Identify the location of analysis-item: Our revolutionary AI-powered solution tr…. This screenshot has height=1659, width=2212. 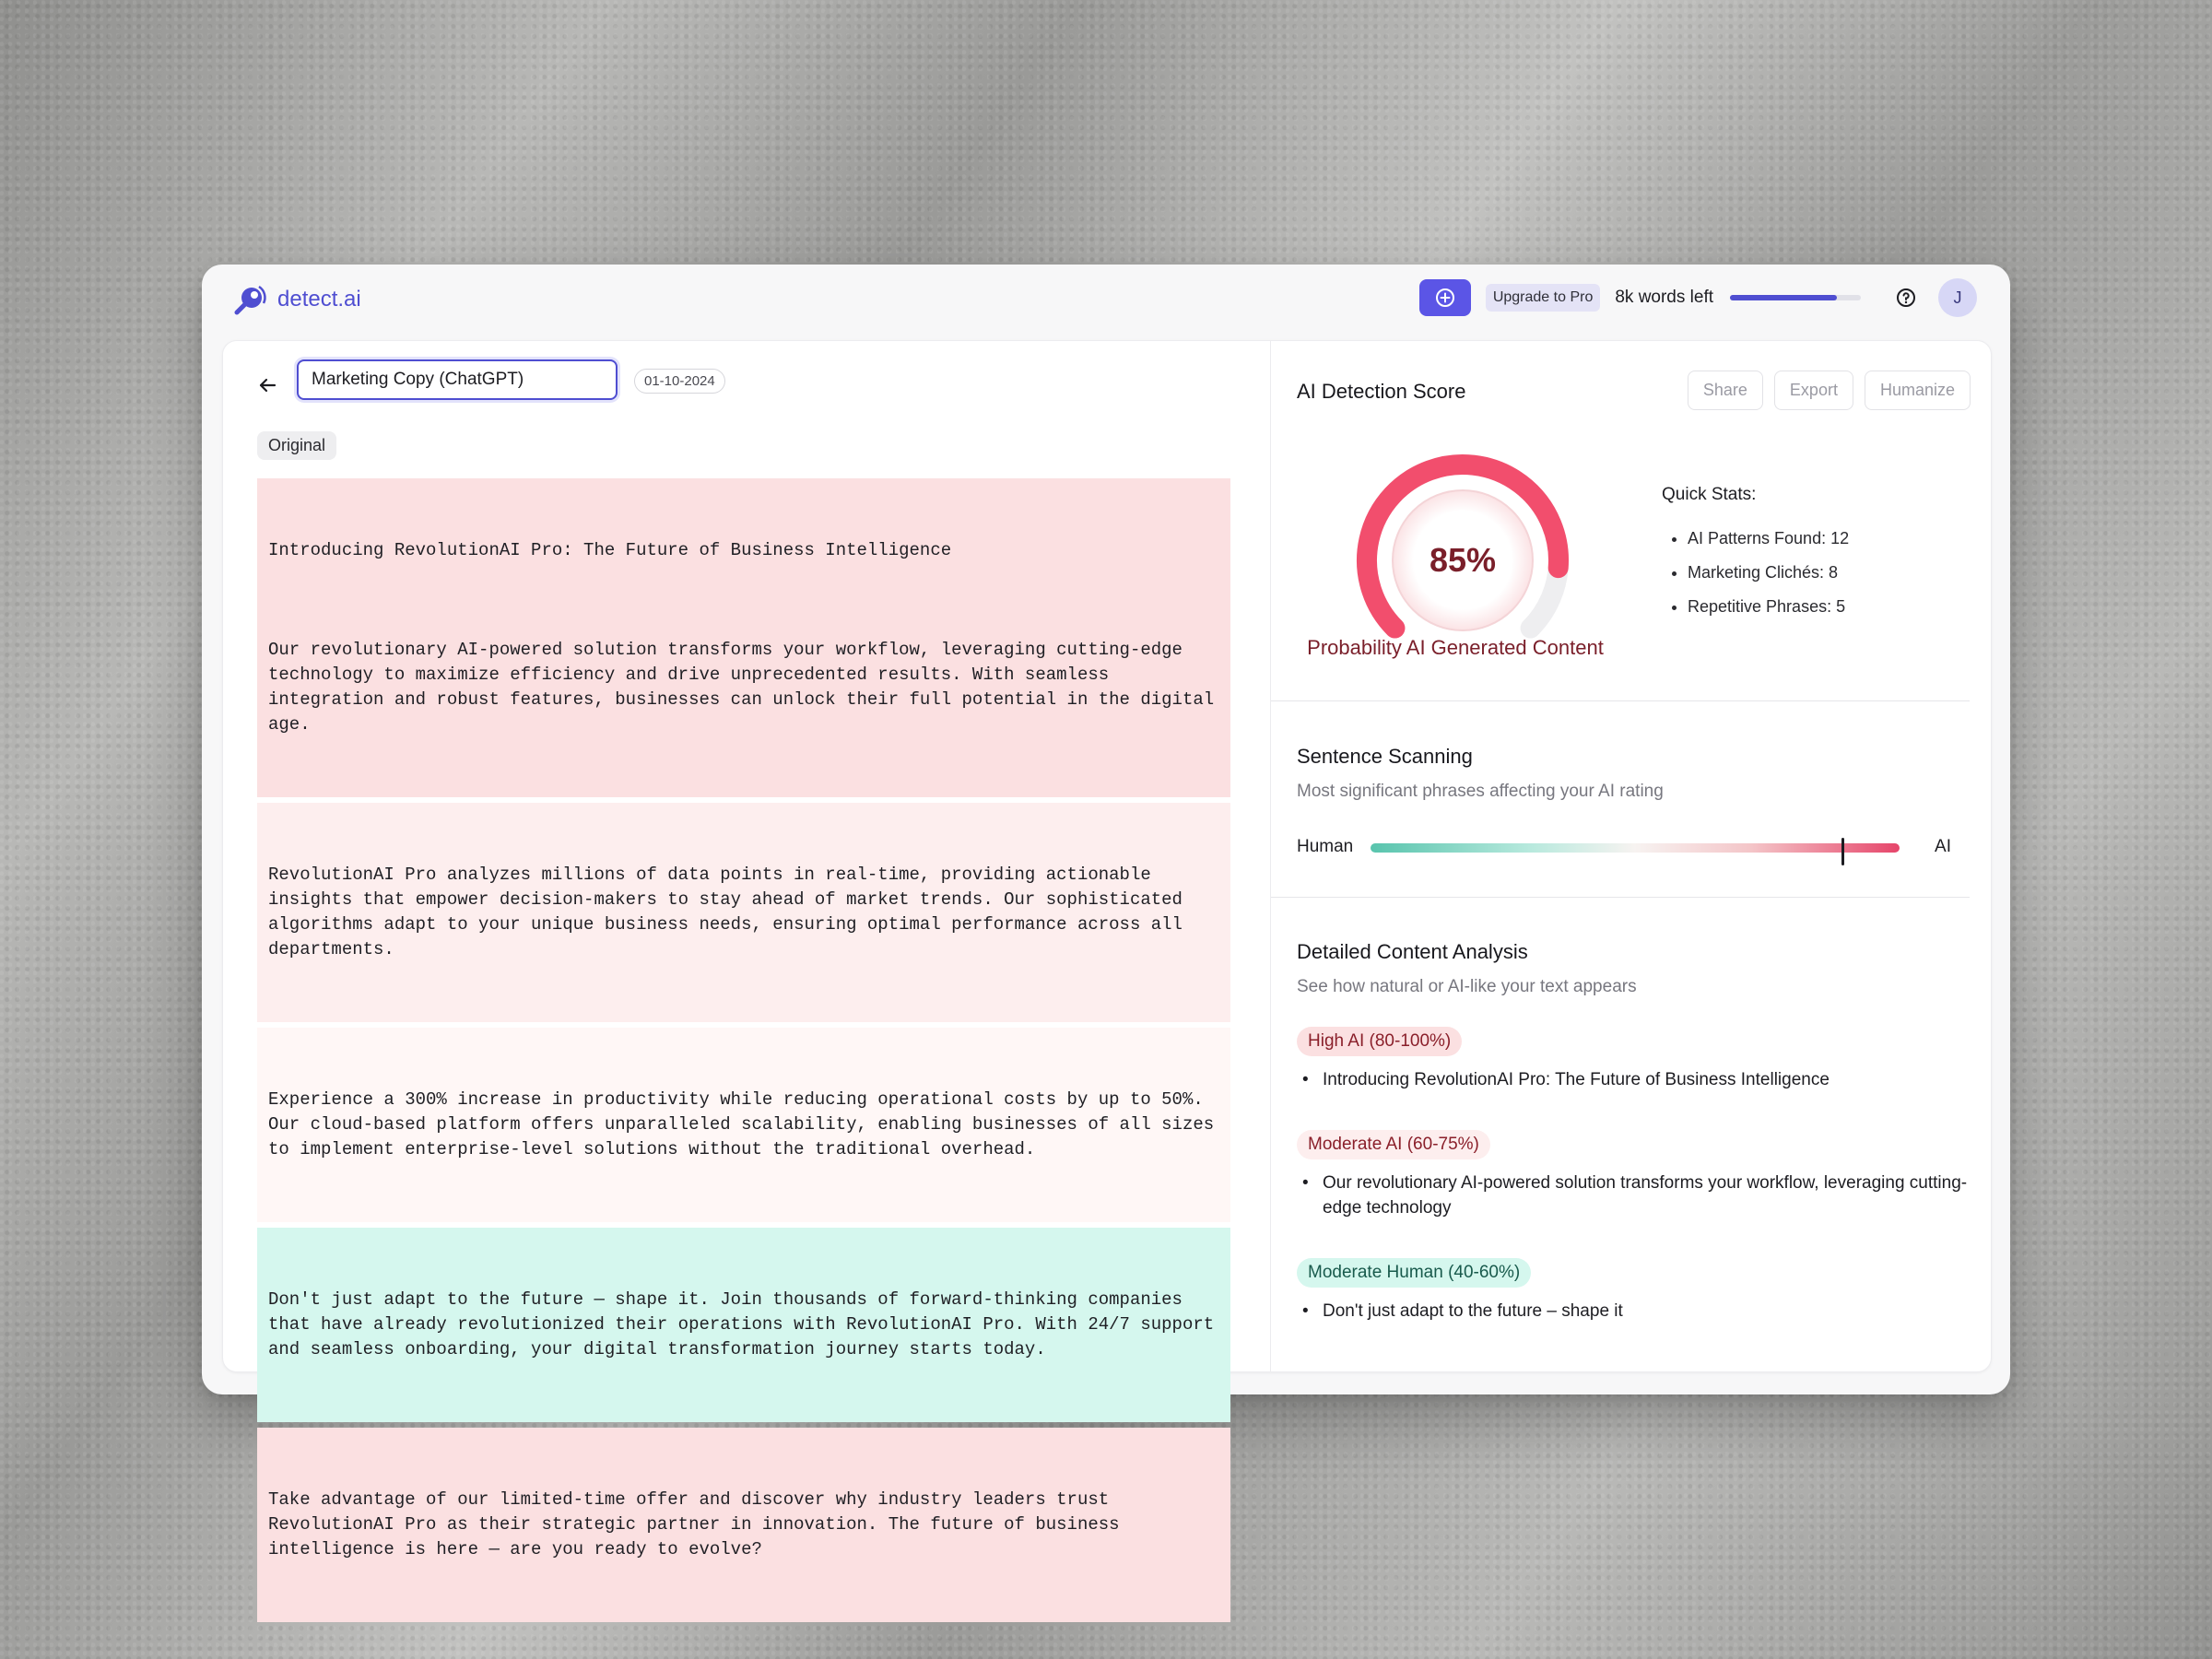
(1635, 1195).